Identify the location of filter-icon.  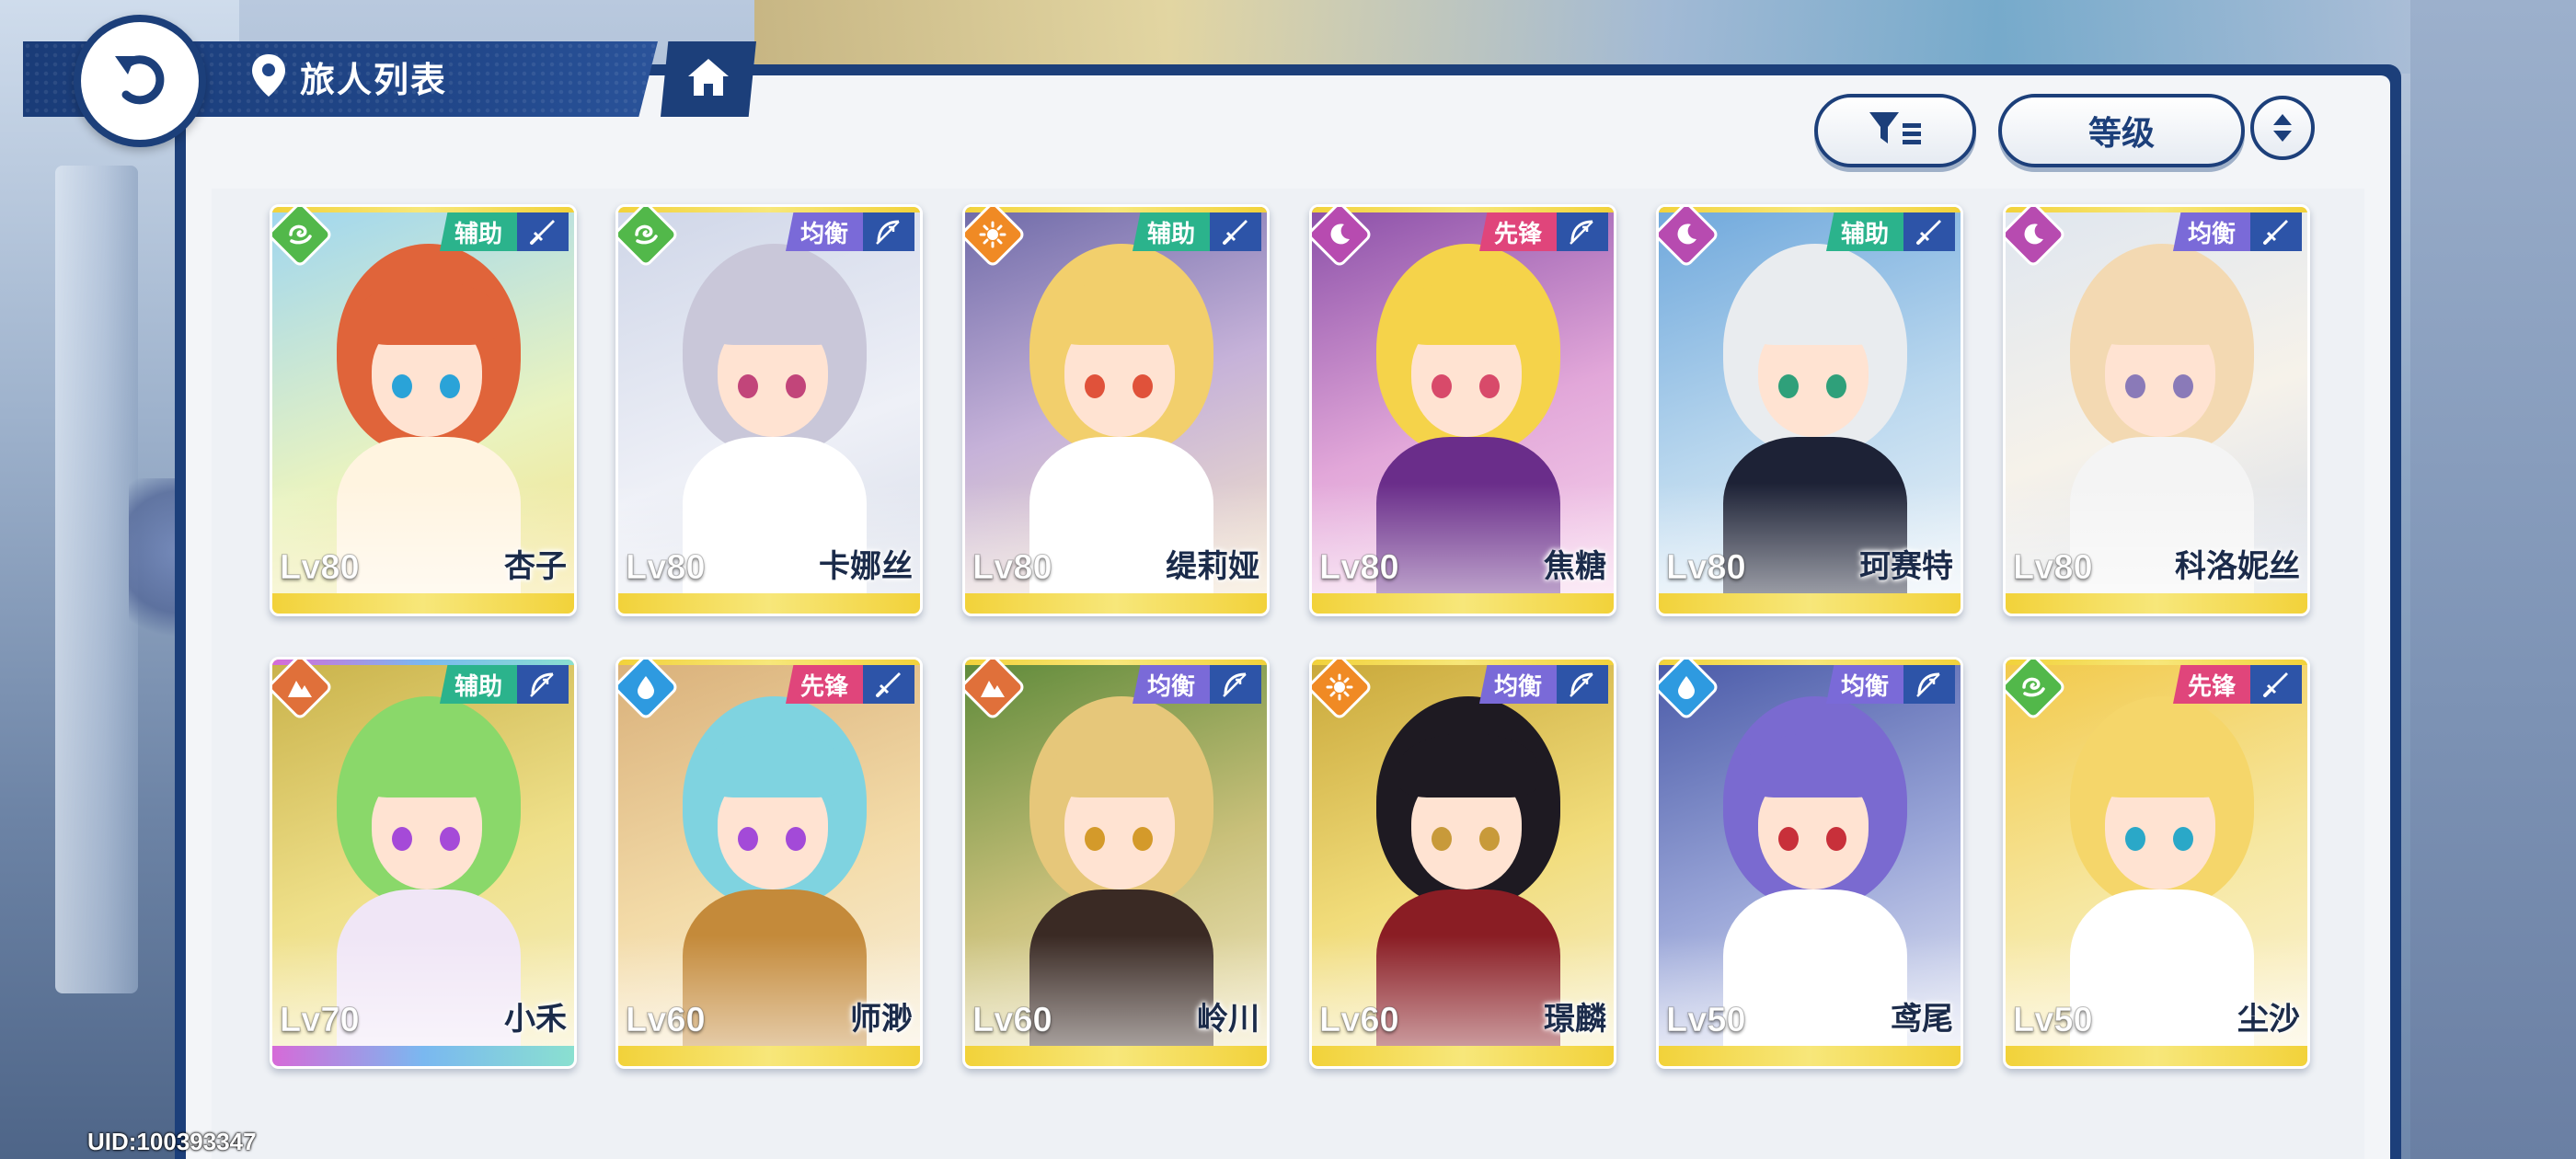
(1895, 131).